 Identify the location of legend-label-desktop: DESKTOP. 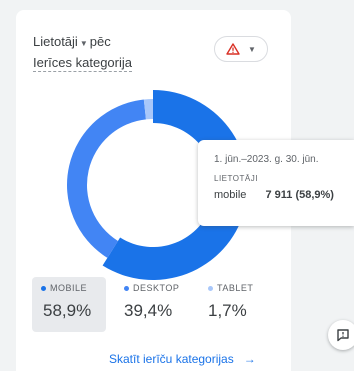
(156, 288).